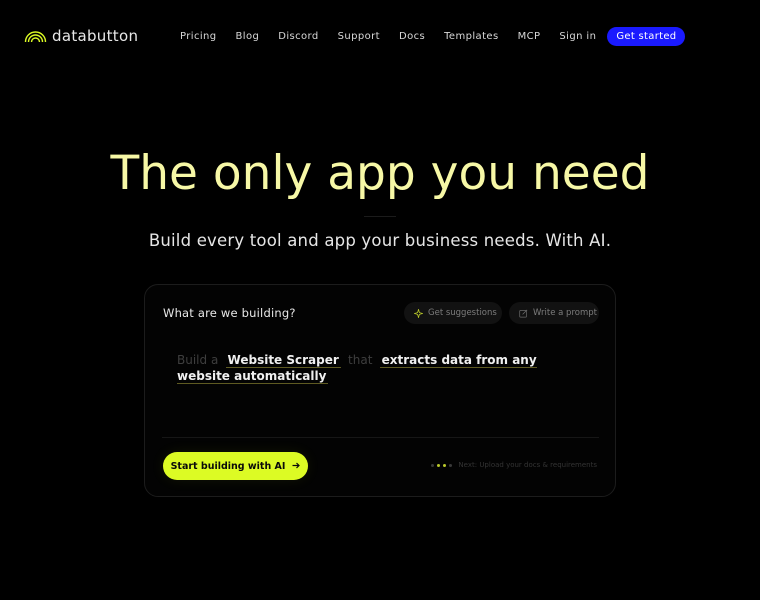 Image resolution: width=760 pixels, height=600 pixels. I want to click on nav-link-sign-in: Sign in, so click(577, 36).